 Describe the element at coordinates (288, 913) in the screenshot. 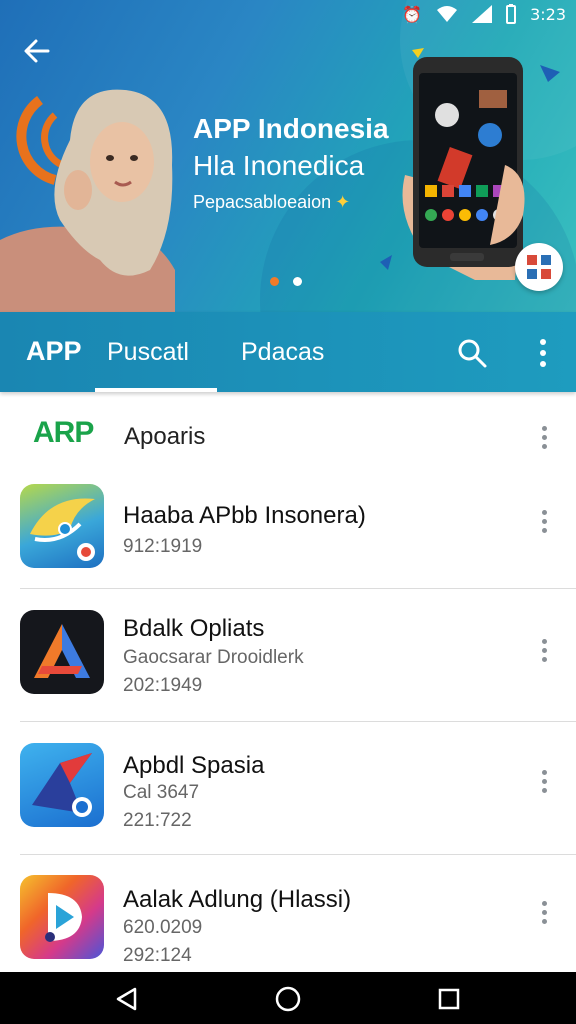

I see `list-item: Aalak Adlung (Hlassi) 620.0209 292:124` at that location.